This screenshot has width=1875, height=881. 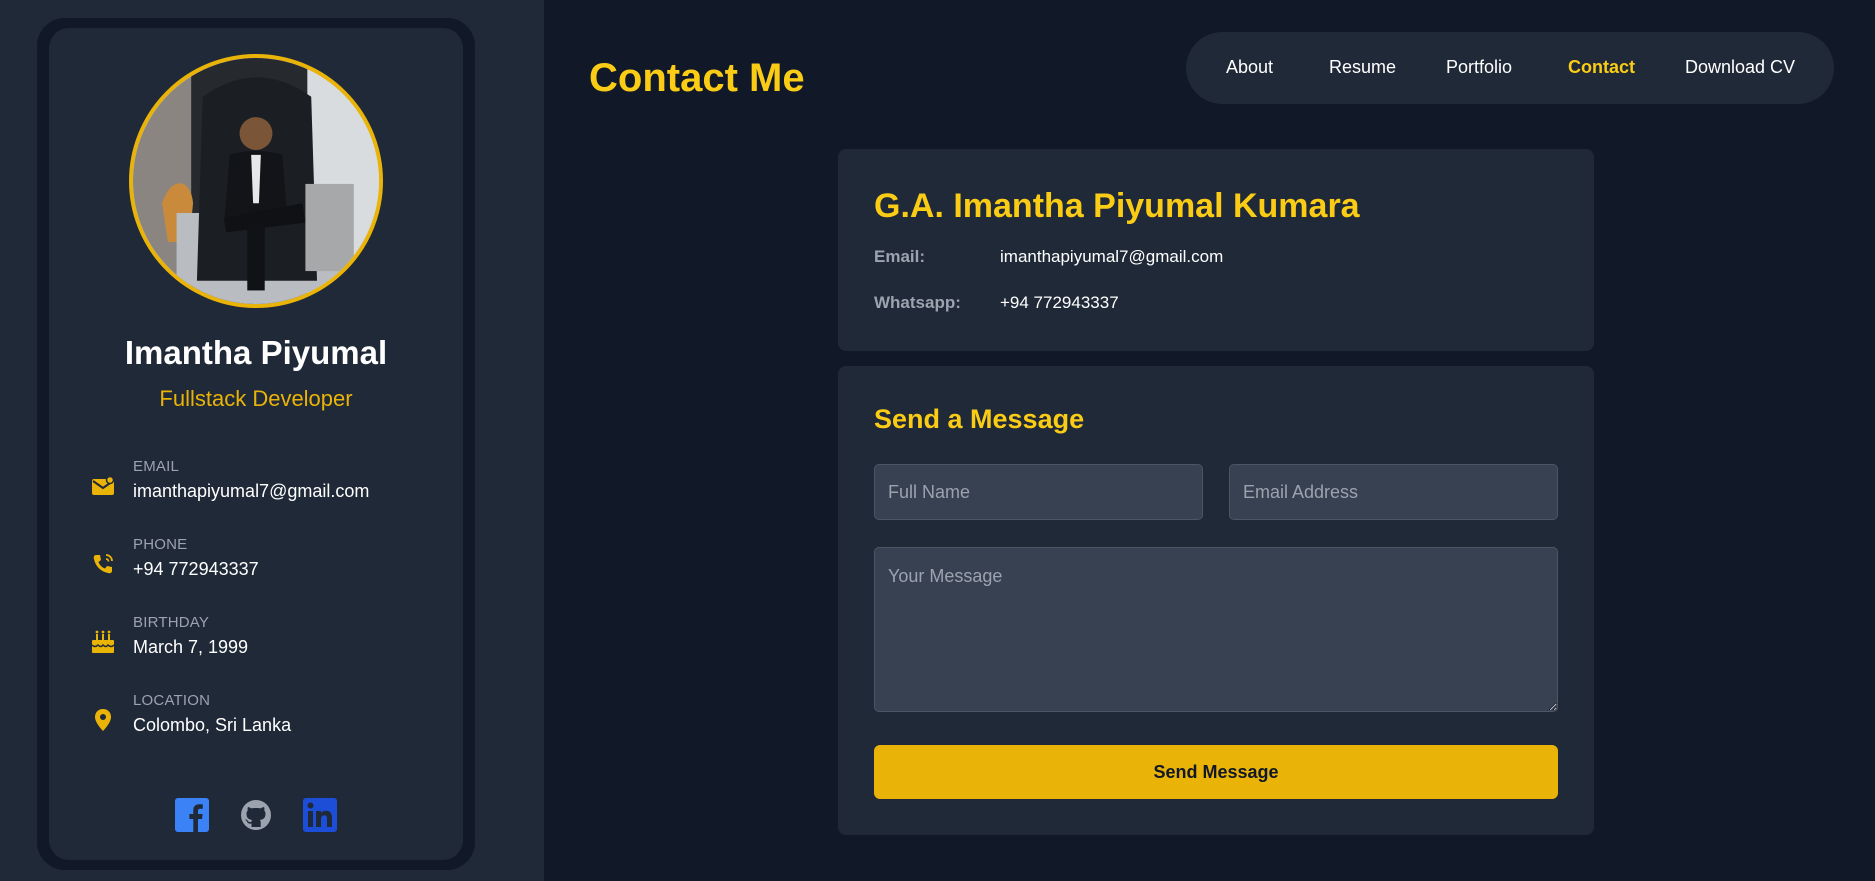 What do you see at coordinates (900, 256) in the screenshot?
I see `email-label: Email:` at bounding box center [900, 256].